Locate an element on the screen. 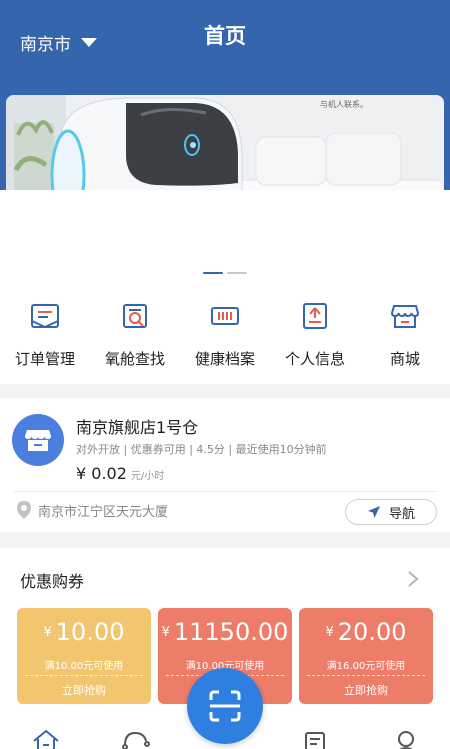 The width and height of the screenshot is (450, 749). user-icon is located at coordinates (406, 739).